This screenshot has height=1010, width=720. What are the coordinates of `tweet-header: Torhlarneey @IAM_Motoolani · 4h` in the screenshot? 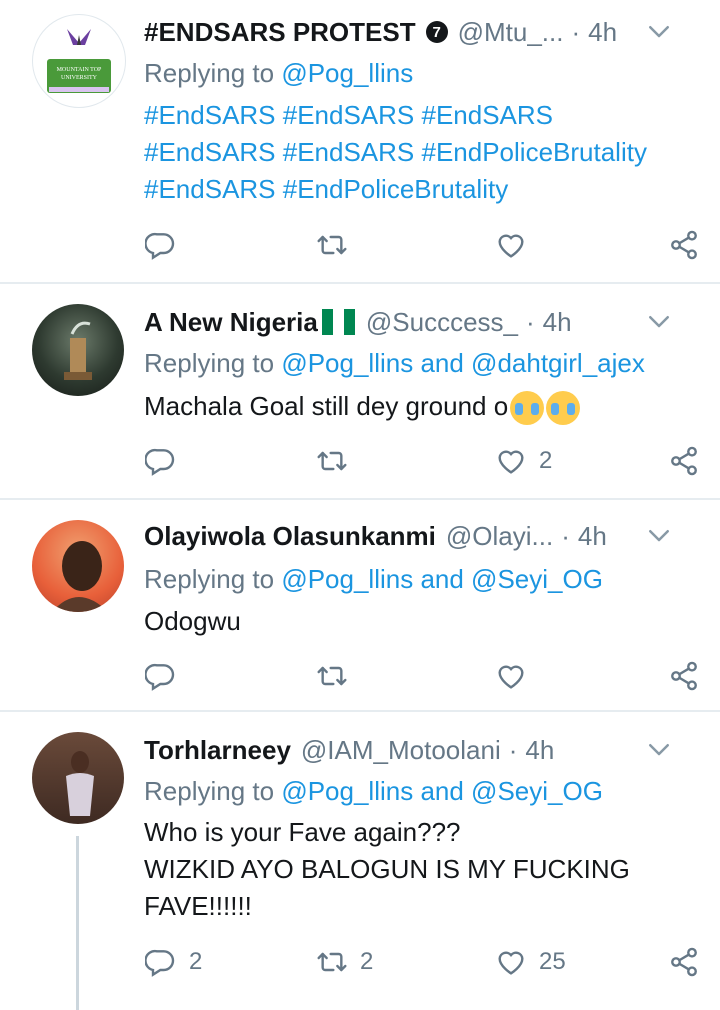 It's located at (418, 750).